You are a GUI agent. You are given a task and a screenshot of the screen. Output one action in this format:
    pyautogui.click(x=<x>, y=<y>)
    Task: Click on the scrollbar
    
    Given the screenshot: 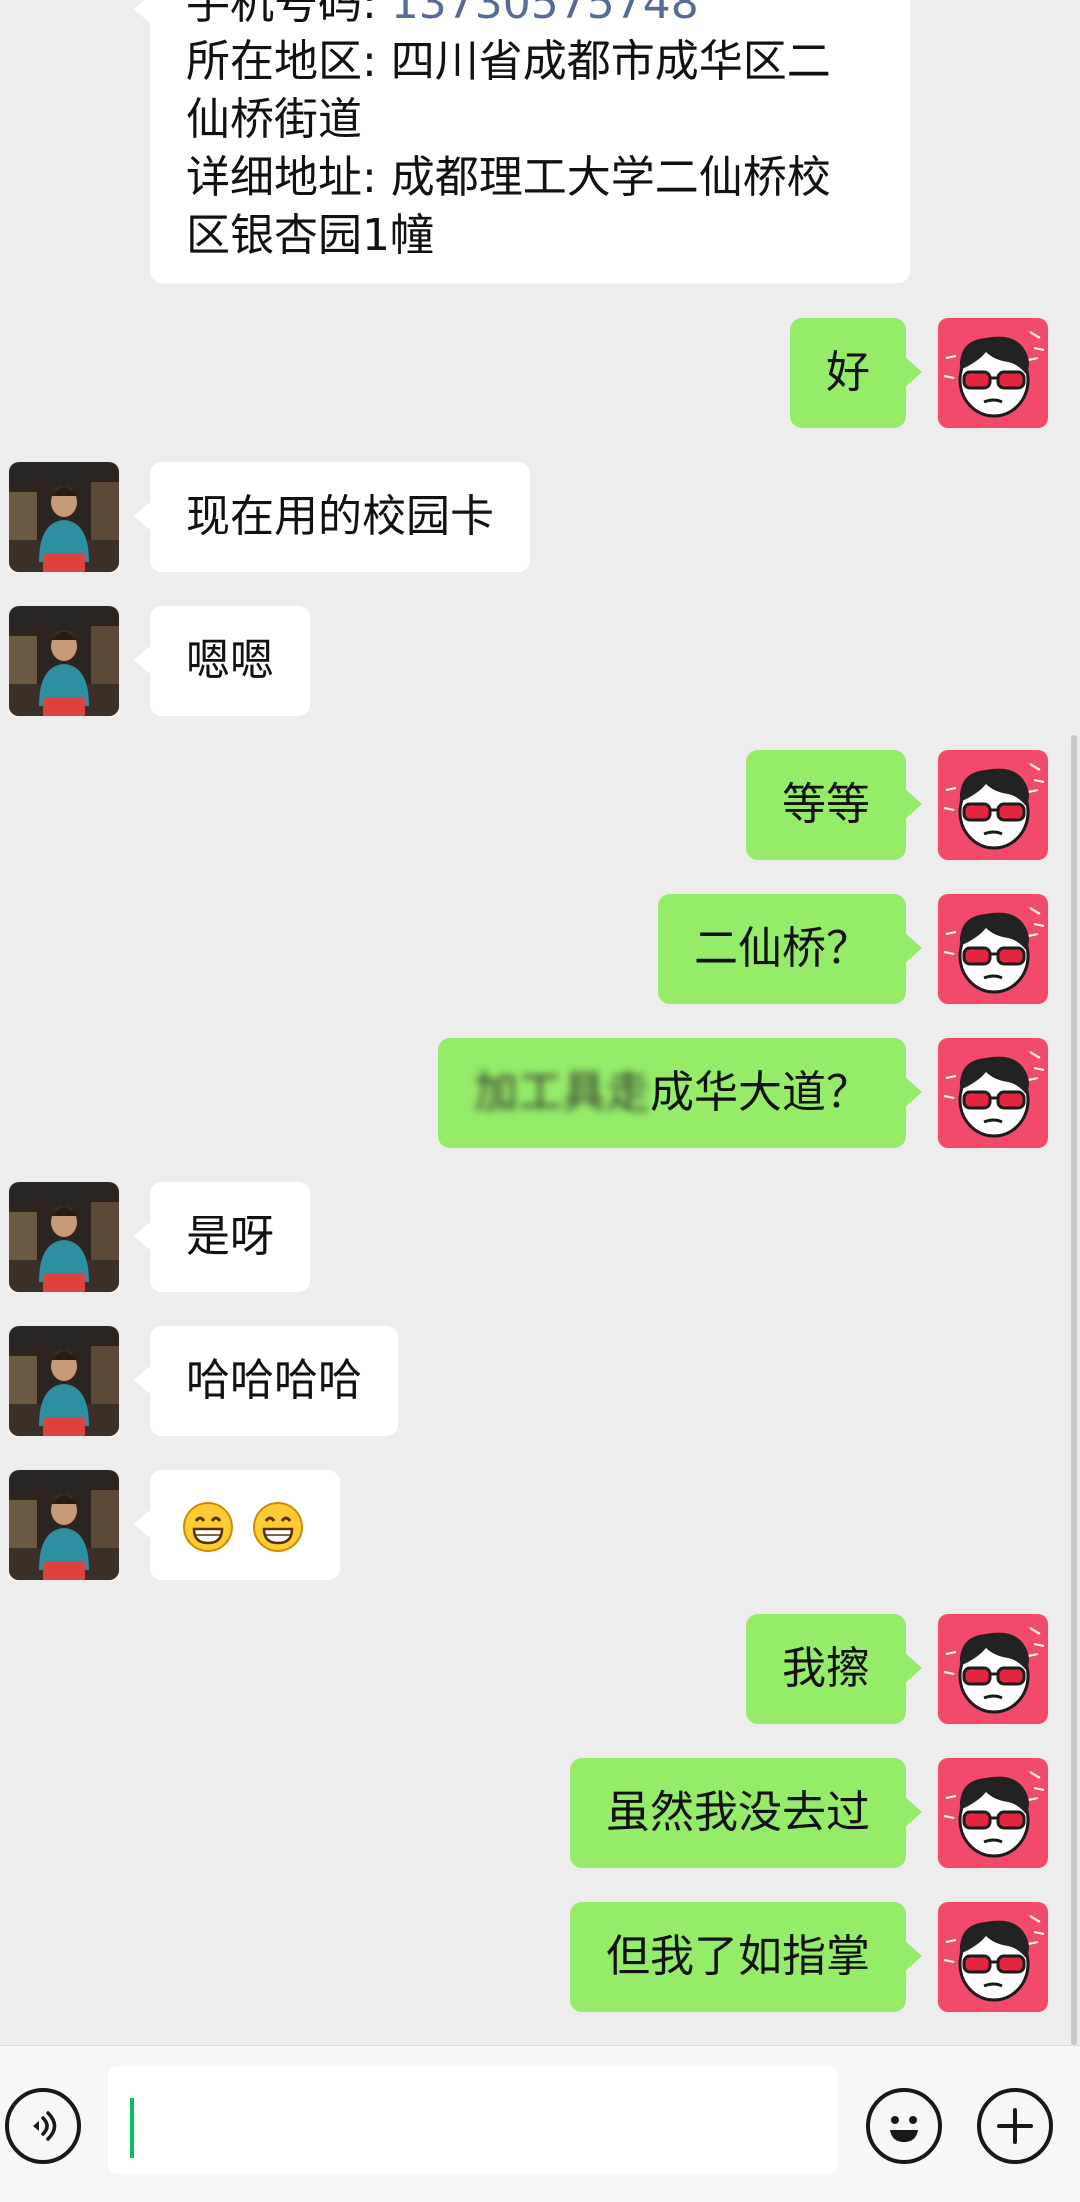 What is the action you would take?
    pyautogui.click(x=1074, y=1390)
    